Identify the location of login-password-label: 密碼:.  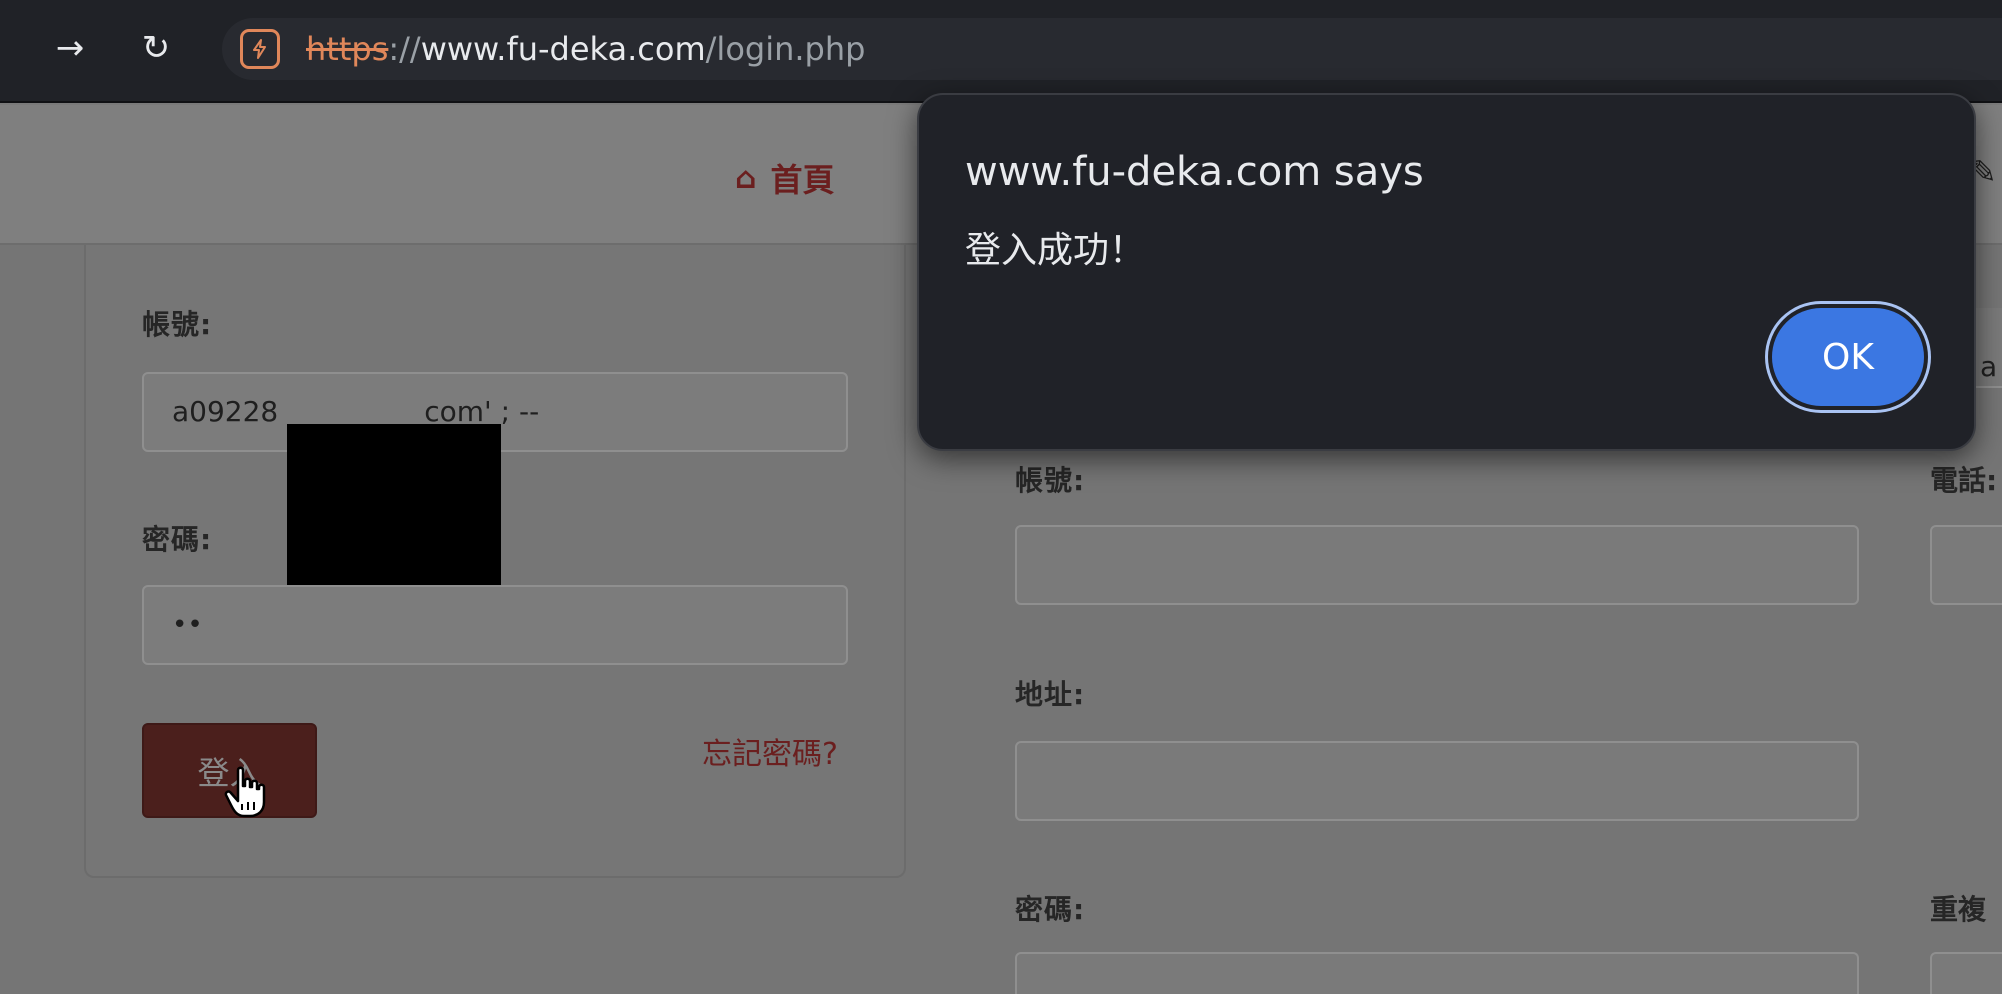
(177, 539).